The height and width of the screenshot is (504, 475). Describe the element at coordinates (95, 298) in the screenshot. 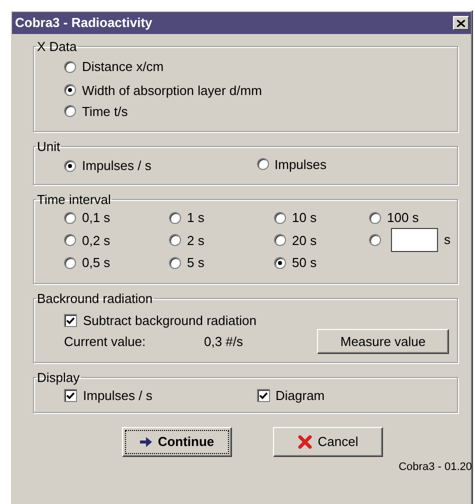

I see `group-label: Backround radiation` at that location.